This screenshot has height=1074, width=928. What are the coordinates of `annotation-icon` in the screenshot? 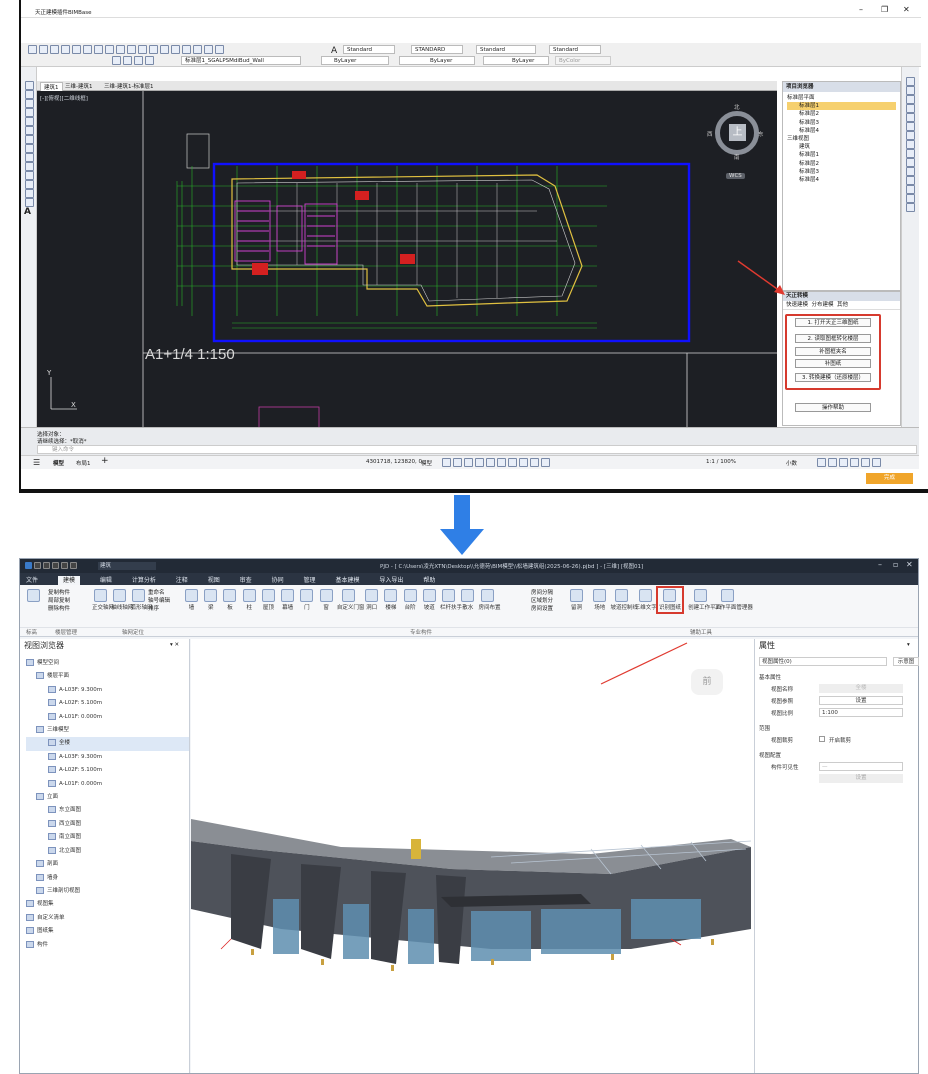 It's located at (545, 462).